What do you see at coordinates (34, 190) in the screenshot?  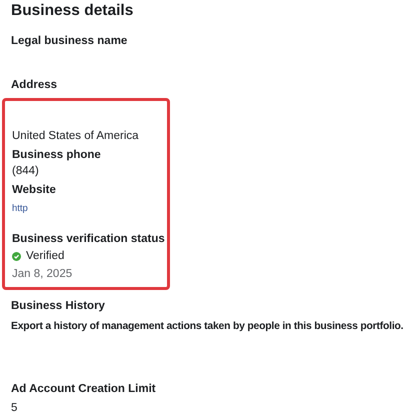 I see `field-label: Website` at bounding box center [34, 190].